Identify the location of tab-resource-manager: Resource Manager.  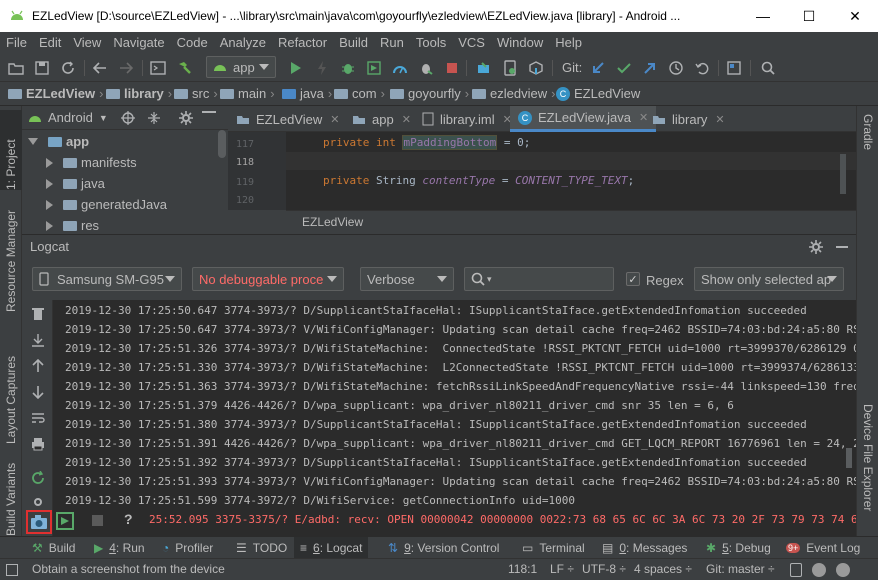
(11, 257).